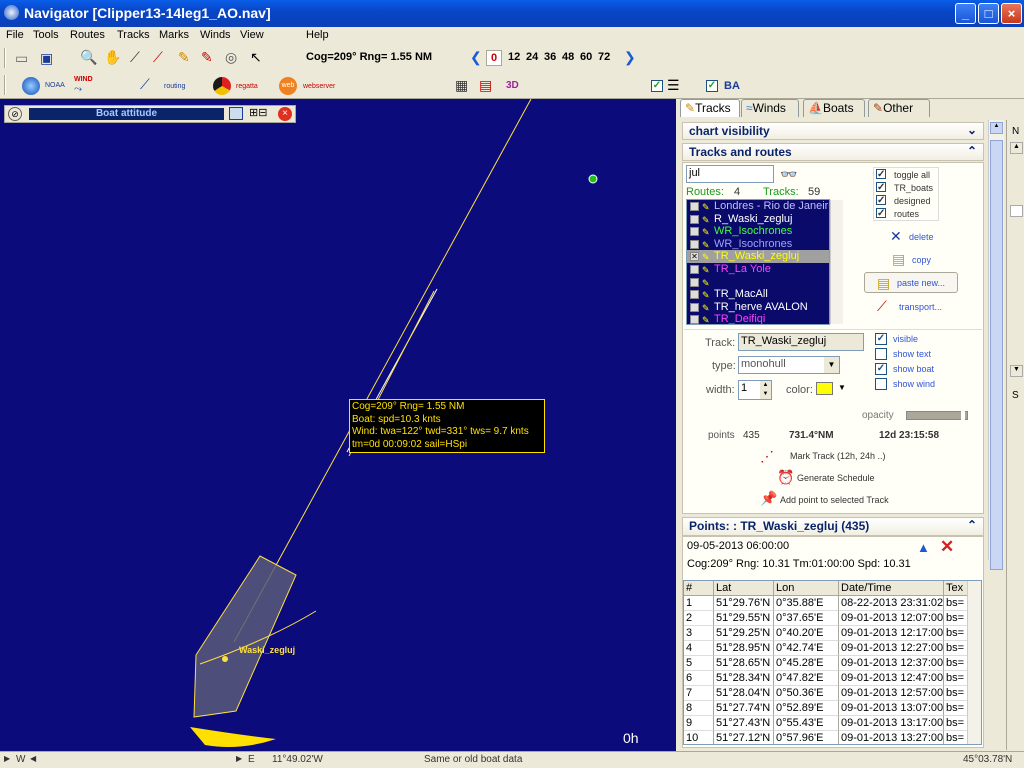  I want to click on delete-link: delete, so click(921, 237).